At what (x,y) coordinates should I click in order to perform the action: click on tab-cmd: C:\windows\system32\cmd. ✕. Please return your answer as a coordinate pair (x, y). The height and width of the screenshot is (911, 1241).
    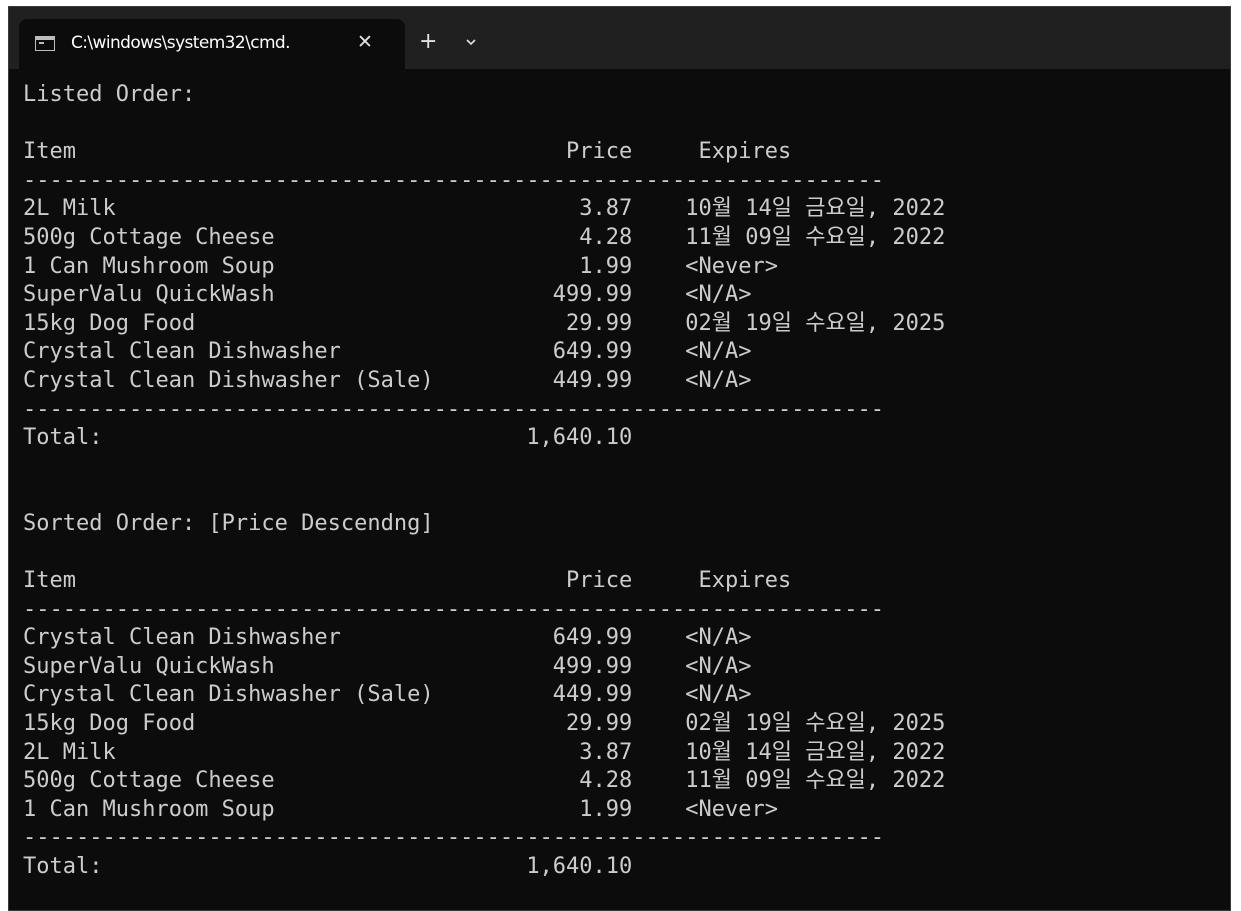
    Looking at the image, I should click on (212, 44).